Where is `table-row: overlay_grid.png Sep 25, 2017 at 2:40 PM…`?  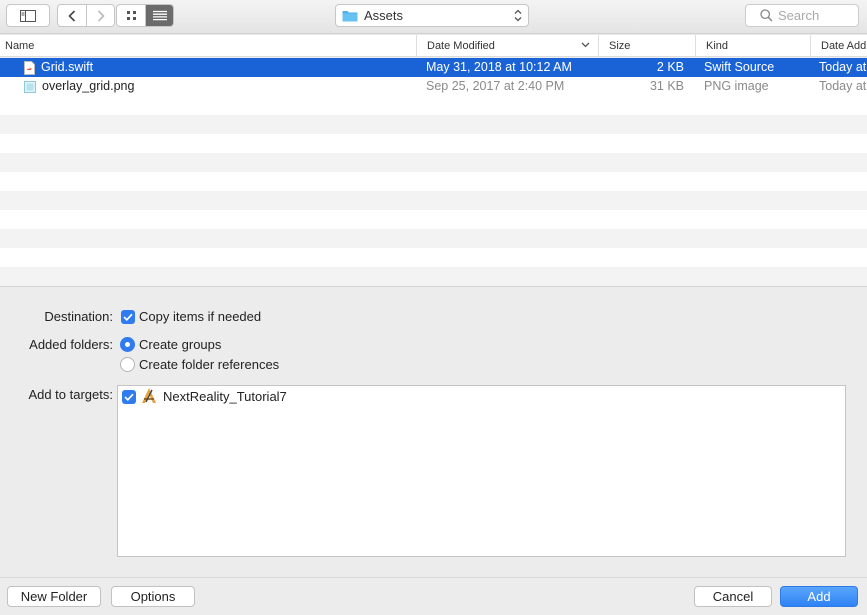 table-row: overlay_grid.png Sep 25, 2017 at 2:40 PM… is located at coordinates (433, 86).